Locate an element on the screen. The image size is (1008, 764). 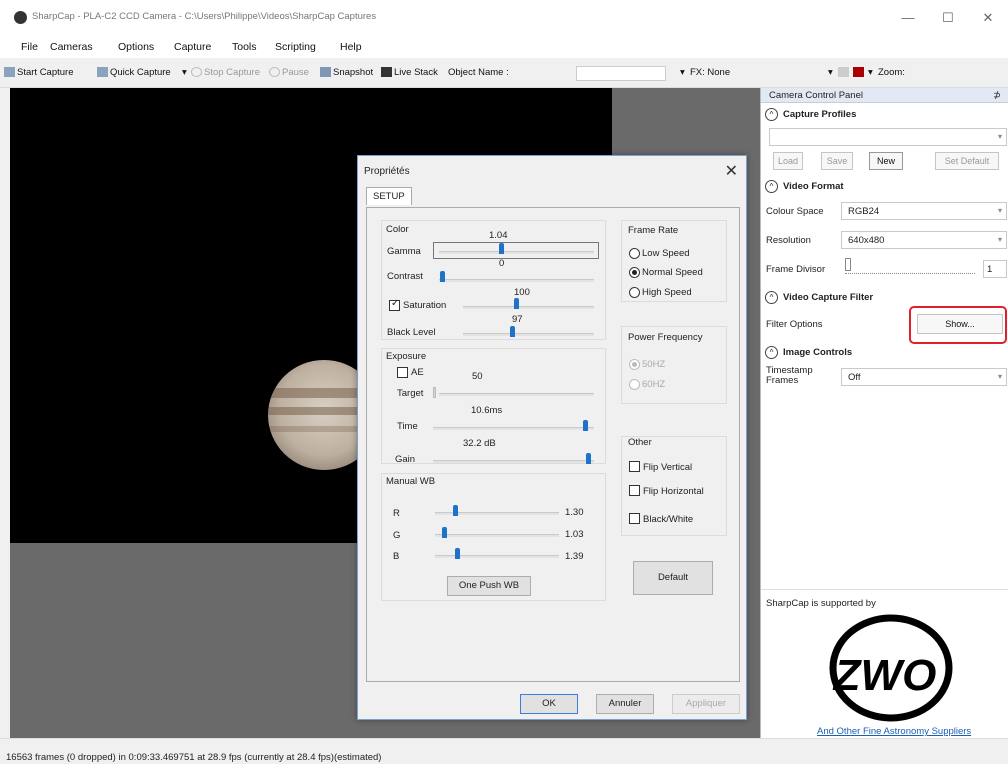
gamma-value: 1.04 is located at coordinates (498, 235).